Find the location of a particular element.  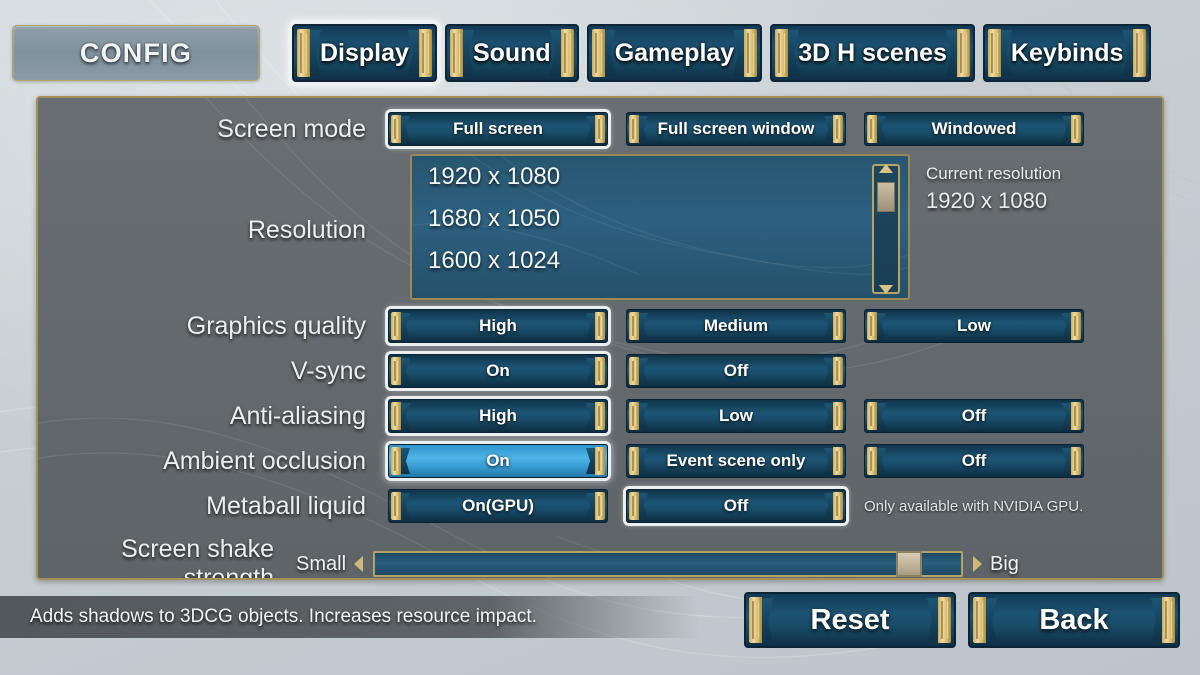

option-aa-high: High is located at coordinates (498, 416).